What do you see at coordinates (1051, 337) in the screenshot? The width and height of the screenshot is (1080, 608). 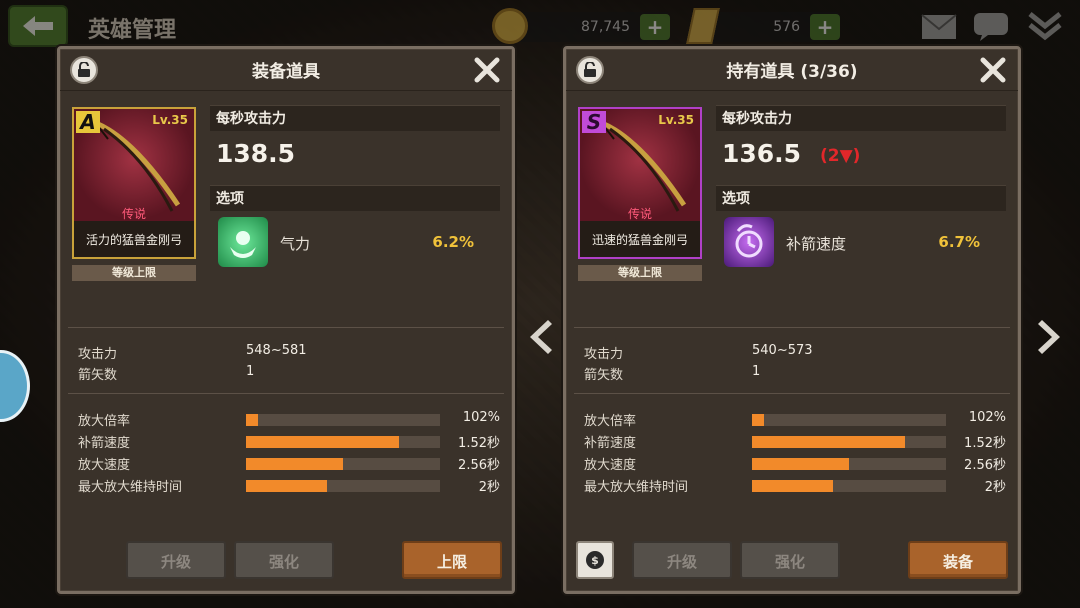 I see `next-arrow-icon` at bounding box center [1051, 337].